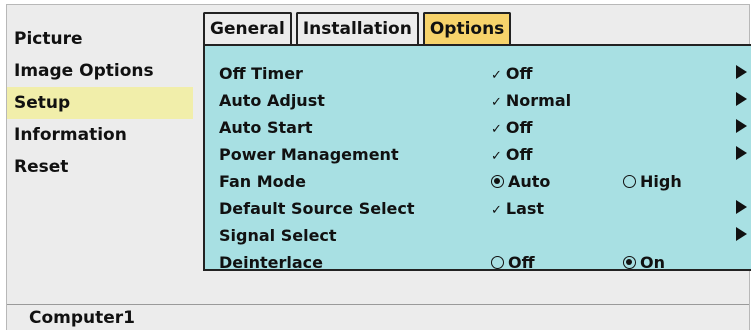 The width and height of the screenshot is (756, 336). I want to click on sidebar-item-information: Information, so click(100, 135).